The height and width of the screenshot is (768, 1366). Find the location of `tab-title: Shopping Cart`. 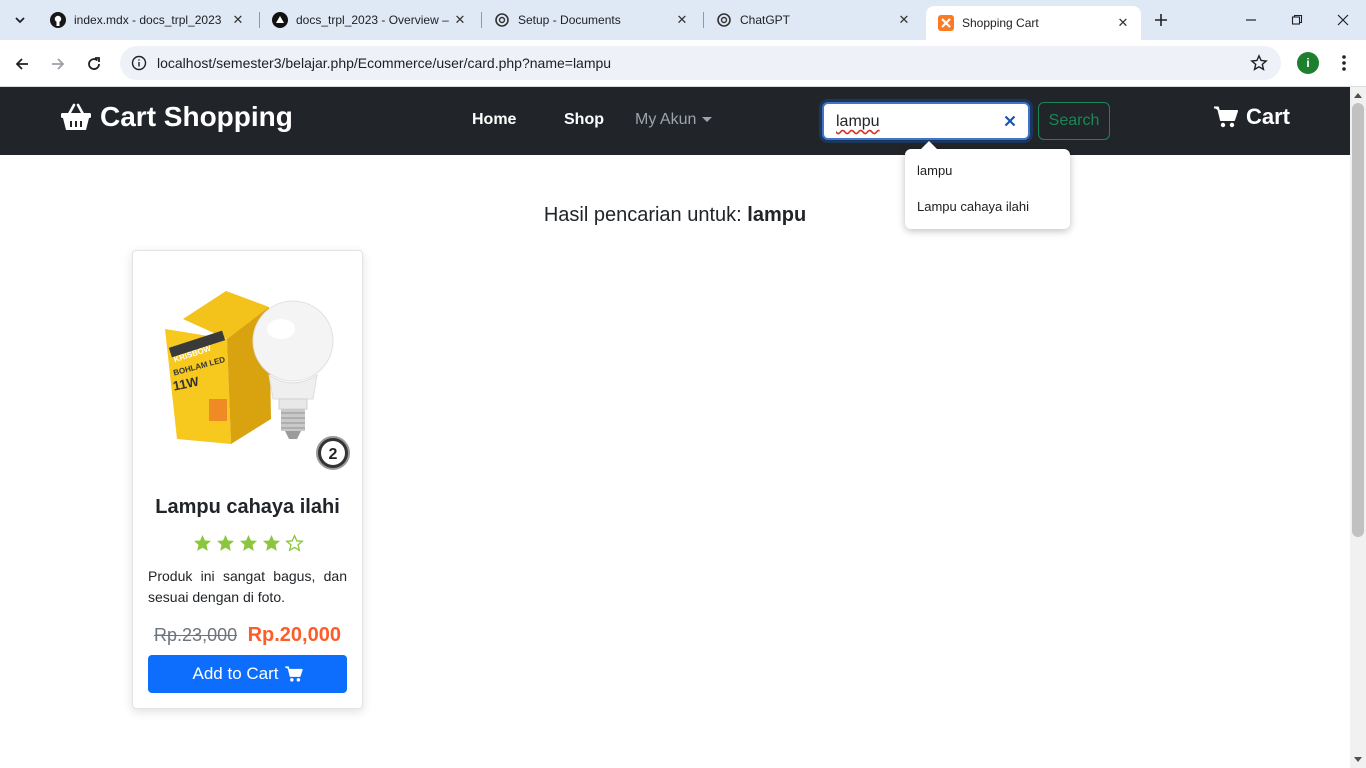

tab-title: Shopping Cart is located at coordinates (1000, 23).